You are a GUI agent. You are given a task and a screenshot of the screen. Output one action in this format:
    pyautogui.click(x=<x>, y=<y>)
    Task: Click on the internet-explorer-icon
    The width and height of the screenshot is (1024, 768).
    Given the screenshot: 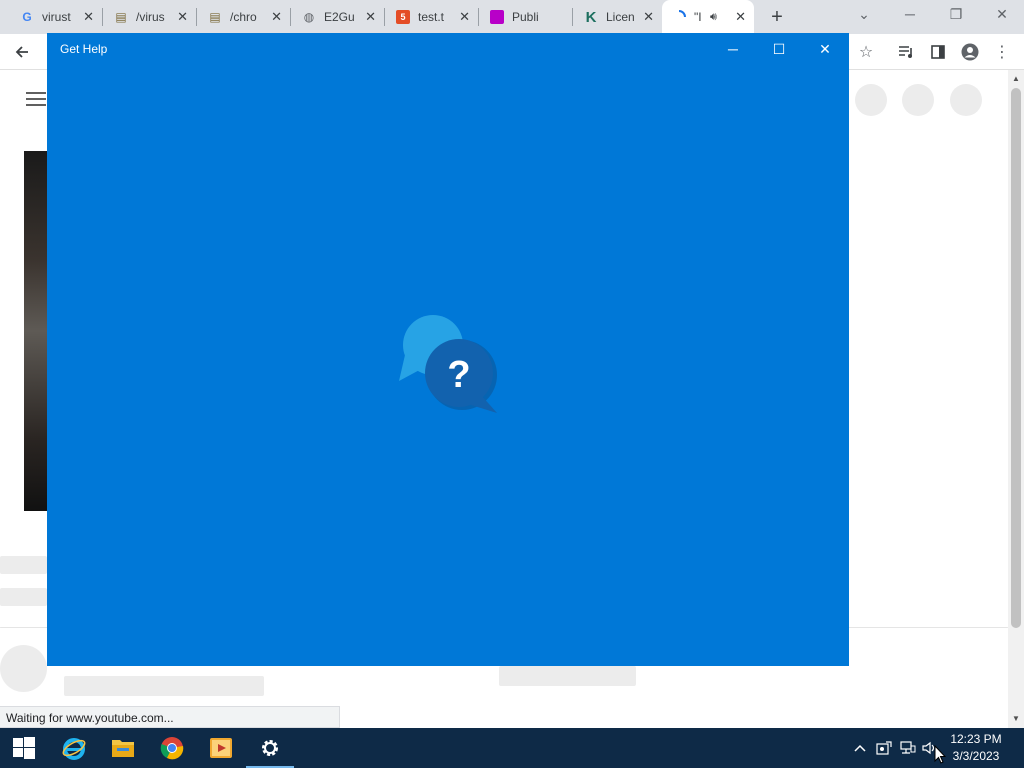 What is the action you would take?
    pyautogui.click(x=74, y=748)
    